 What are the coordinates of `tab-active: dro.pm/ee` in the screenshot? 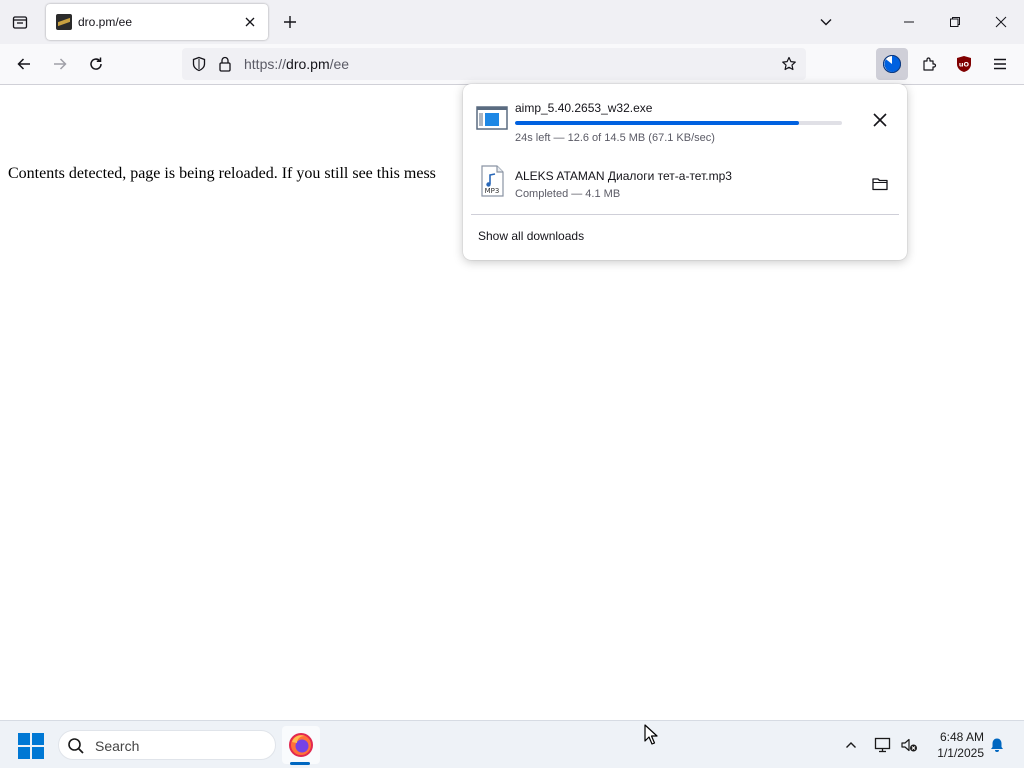 It's located at (157, 22).